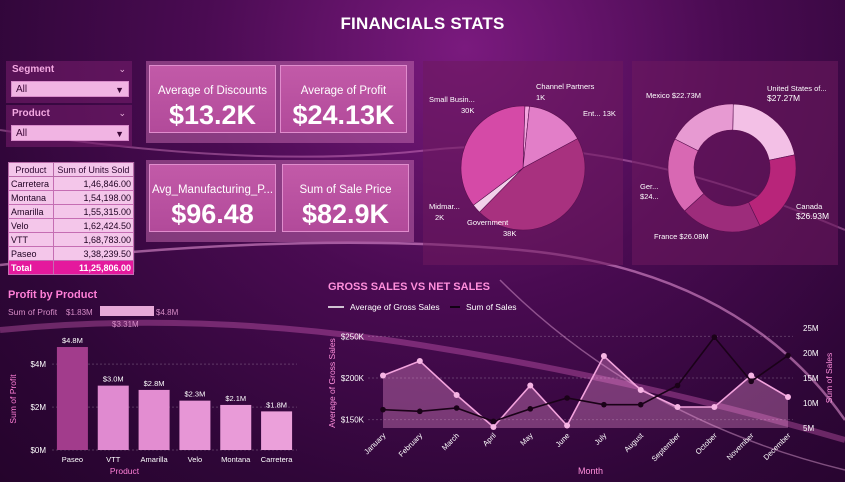 The height and width of the screenshot is (482, 845). What do you see at coordinates (422, 23) in the screenshot?
I see `page-title: FINANCIALS STATS` at bounding box center [422, 23].